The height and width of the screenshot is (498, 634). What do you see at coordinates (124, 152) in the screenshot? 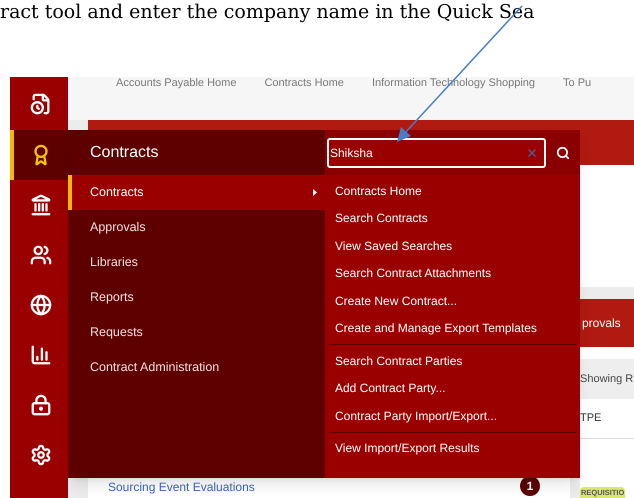
I see `menu-title: Contracts` at bounding box center [124, 152].